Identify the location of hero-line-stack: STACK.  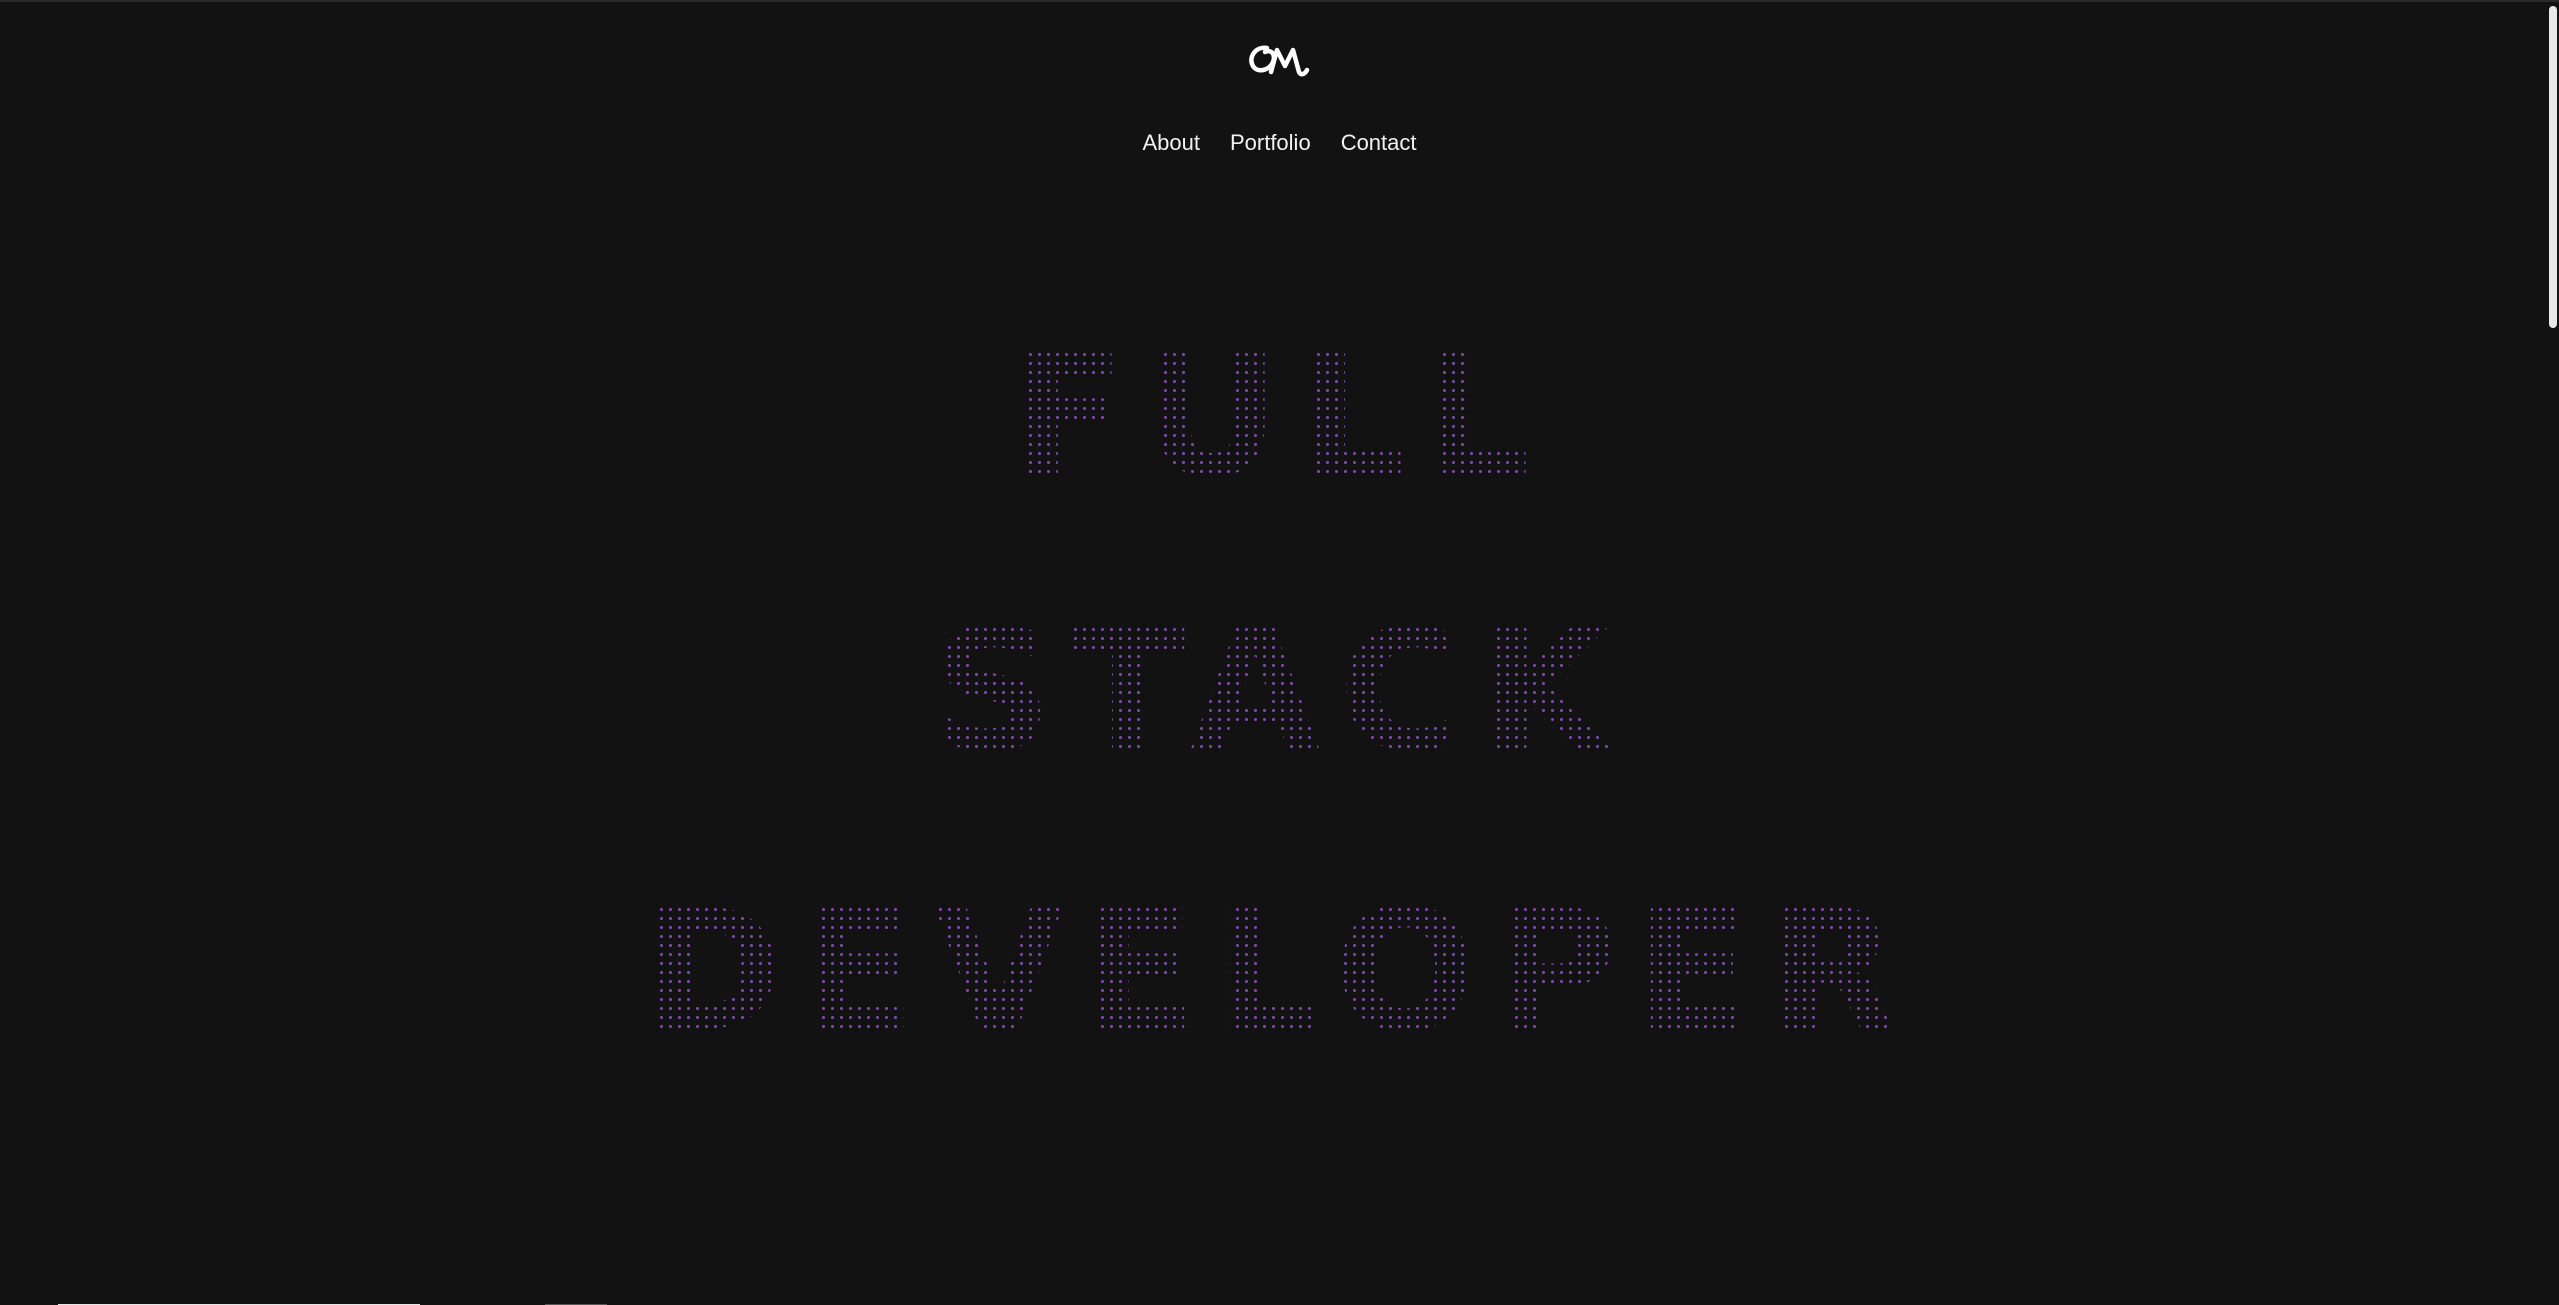
(1279, 691).